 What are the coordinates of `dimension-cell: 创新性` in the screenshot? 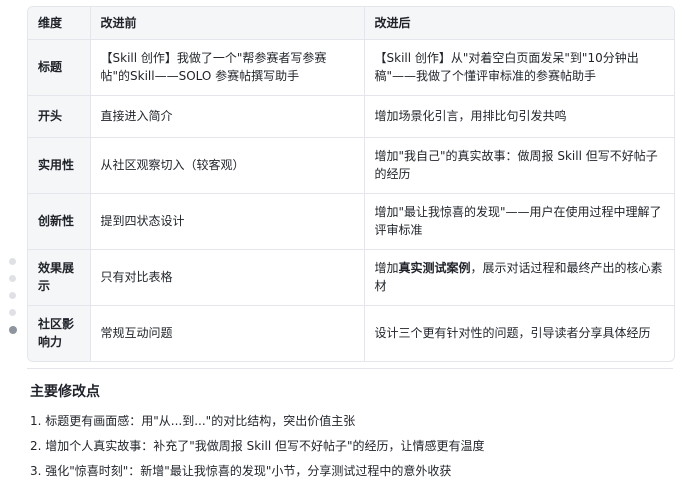 It's located at (59, 221).